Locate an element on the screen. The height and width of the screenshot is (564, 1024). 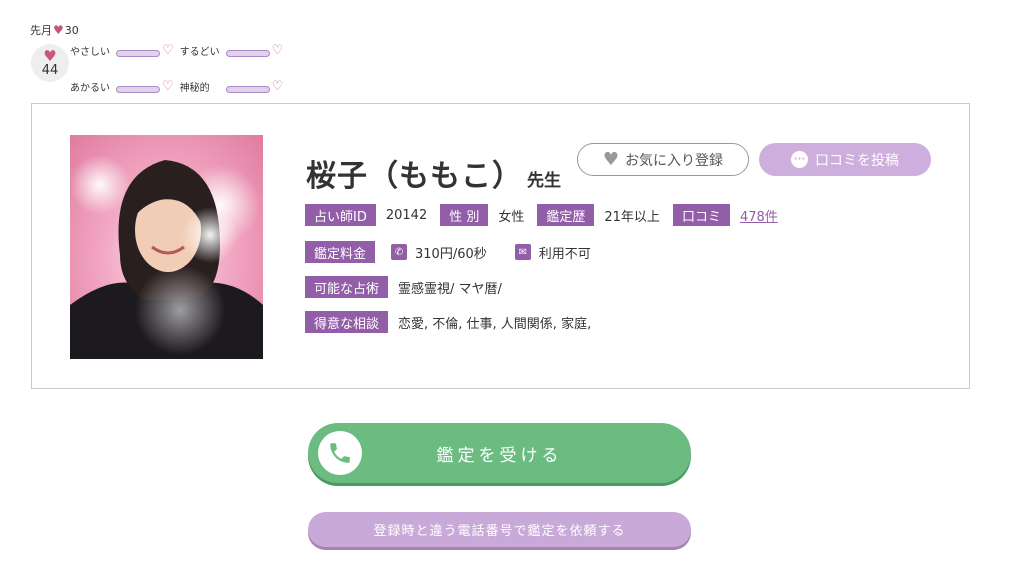
gender-tag: 性 別 is located at coordinates (464, 215).